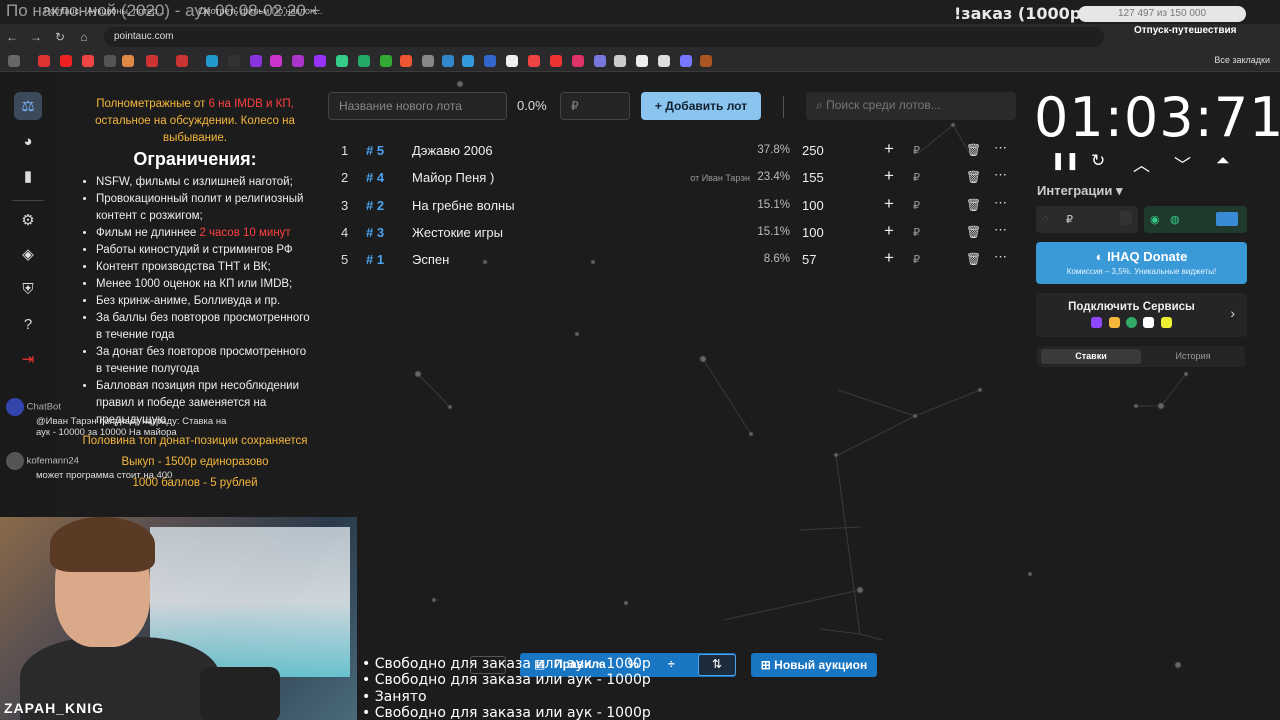 The image size is (1280, 720). What do you see at coordinates (813, 150) in the screenshot?
I see `lot-amount: 250` at bounding box center [813, 150].